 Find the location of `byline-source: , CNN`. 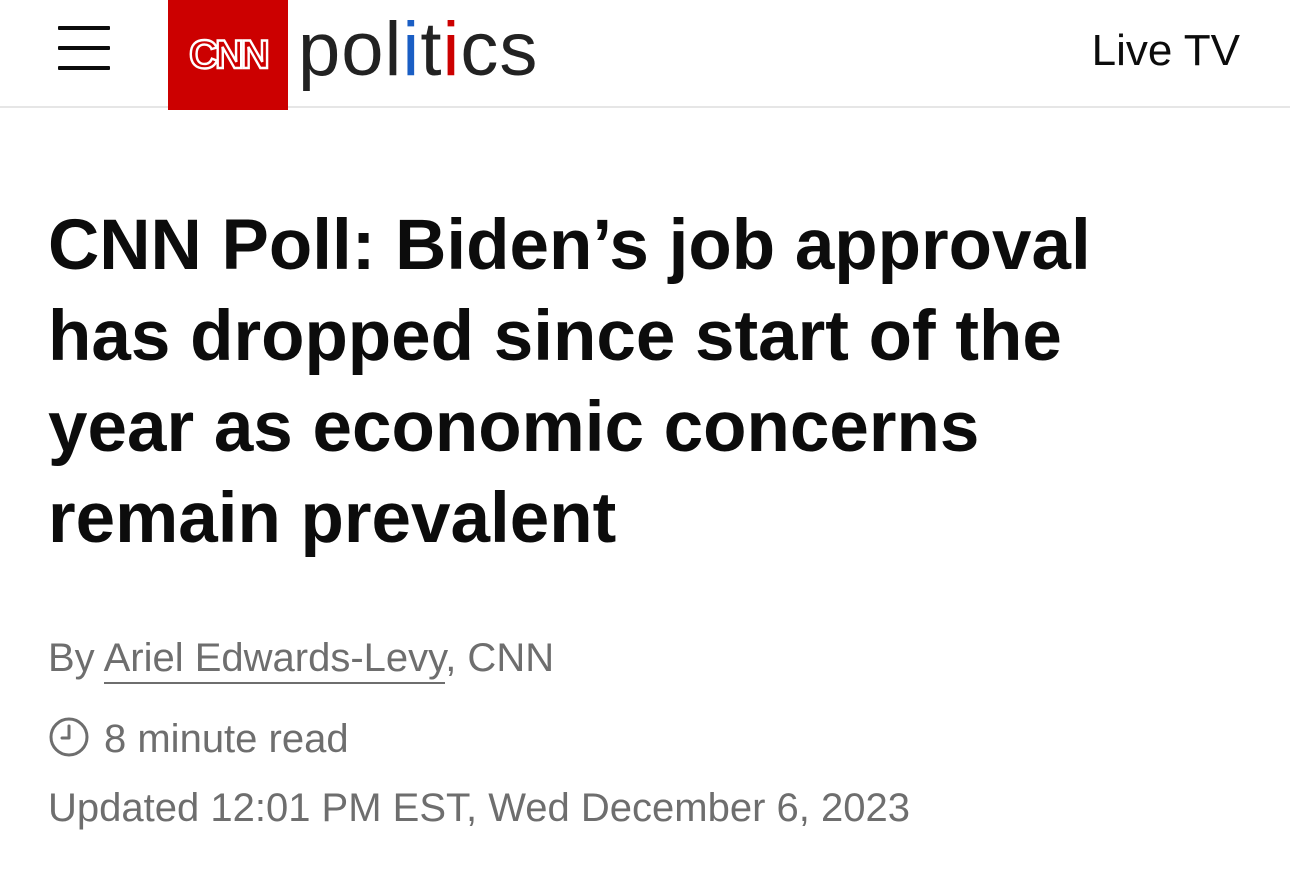

byline-source: , CNN is located at coordinates (500, 658).